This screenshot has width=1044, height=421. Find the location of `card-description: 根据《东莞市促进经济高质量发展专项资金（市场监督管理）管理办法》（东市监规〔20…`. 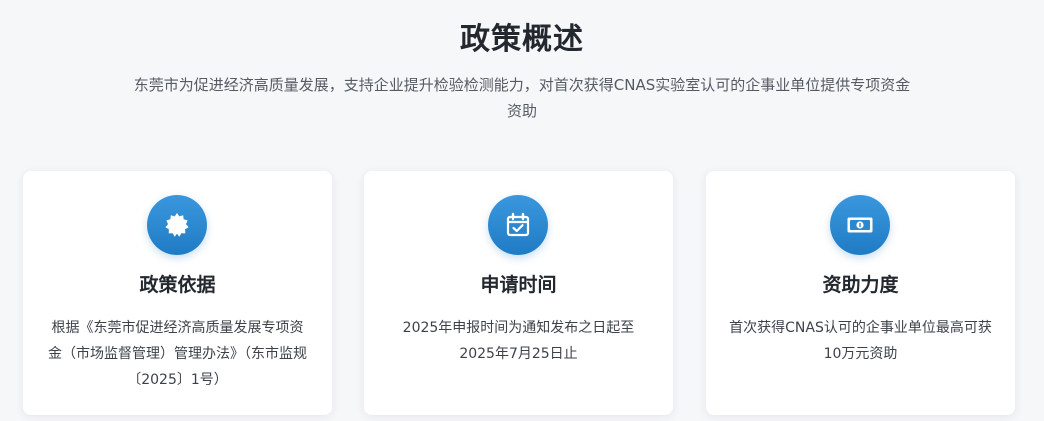

card-description: 根据《东莞市促进经济高质量发展专项资金（市场监督管理）管理办法》（东市监规〔20… is located at coordinates (177, 354).